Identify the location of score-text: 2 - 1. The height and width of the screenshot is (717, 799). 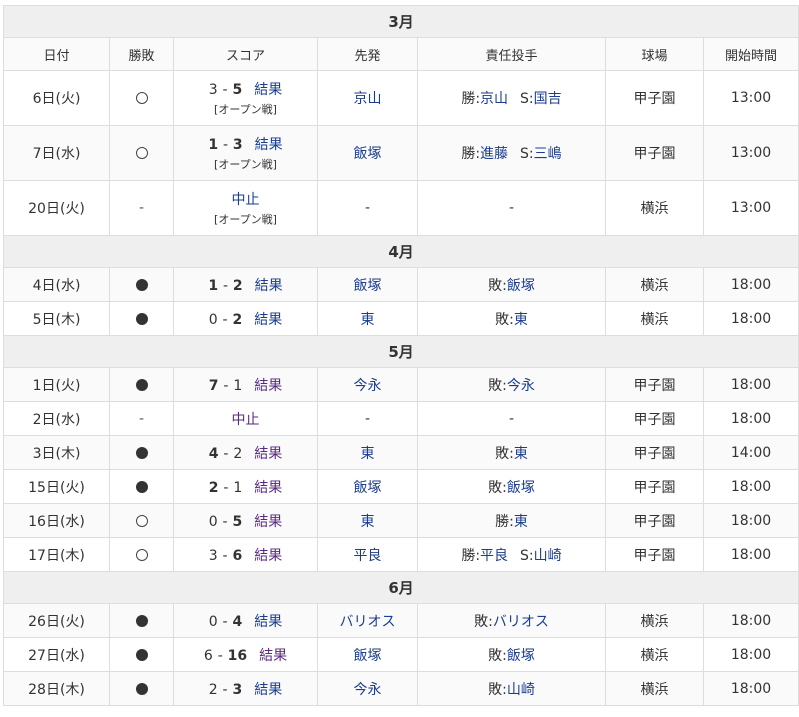
(225, 488).